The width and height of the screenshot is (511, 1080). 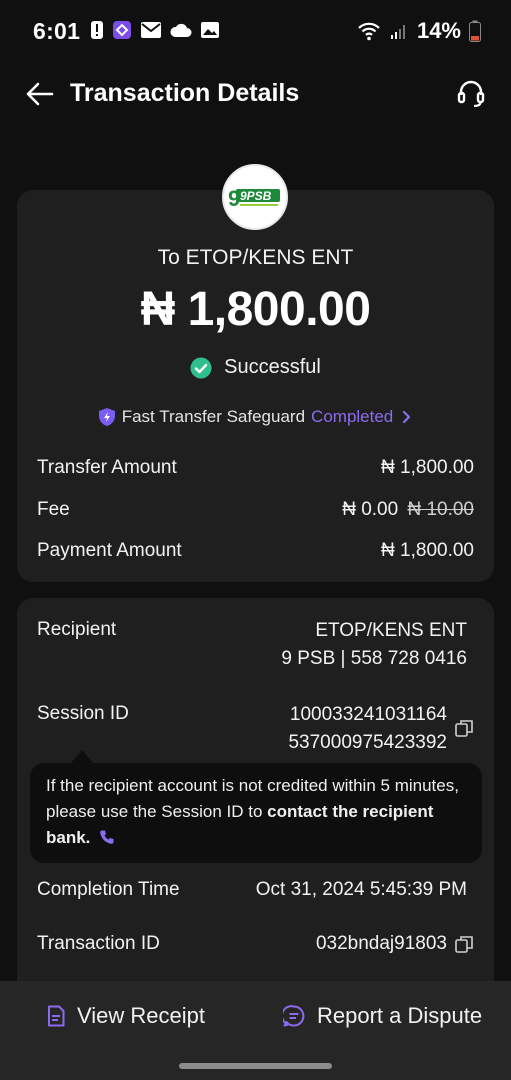 I want to click on arrow-left-icon, so click(x=40, y=94).